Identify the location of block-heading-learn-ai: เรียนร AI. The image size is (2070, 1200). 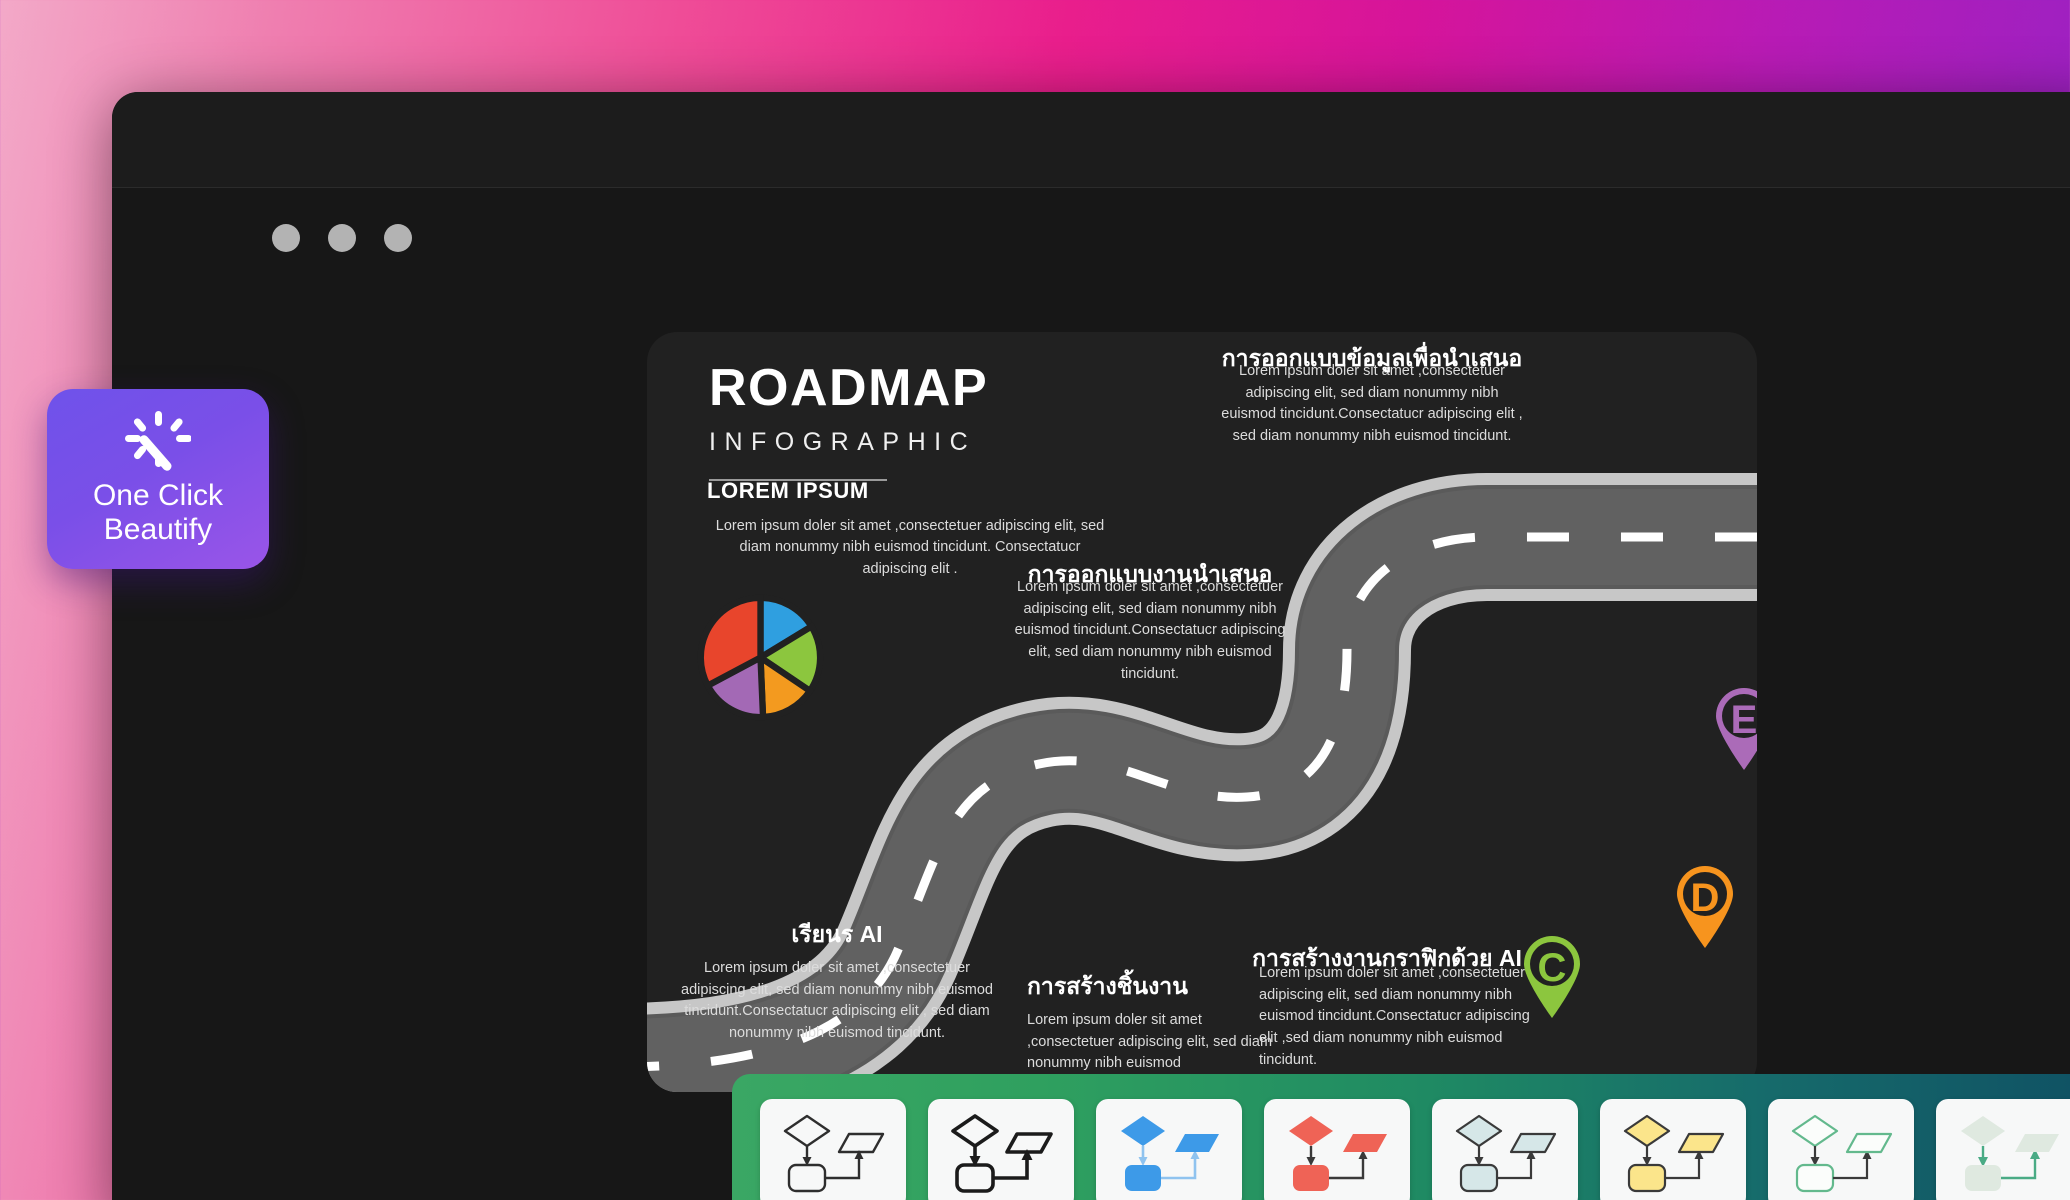
(837, 934).